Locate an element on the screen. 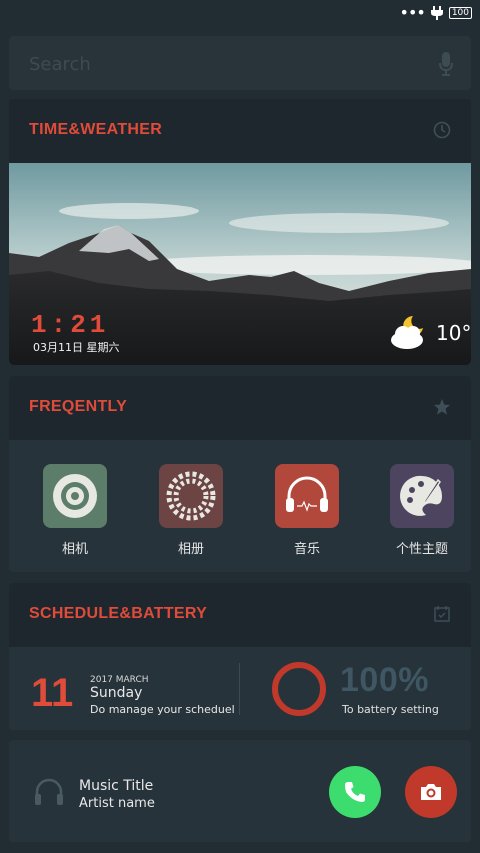  app-music: 音乐 is located at coordinates (307, 510).